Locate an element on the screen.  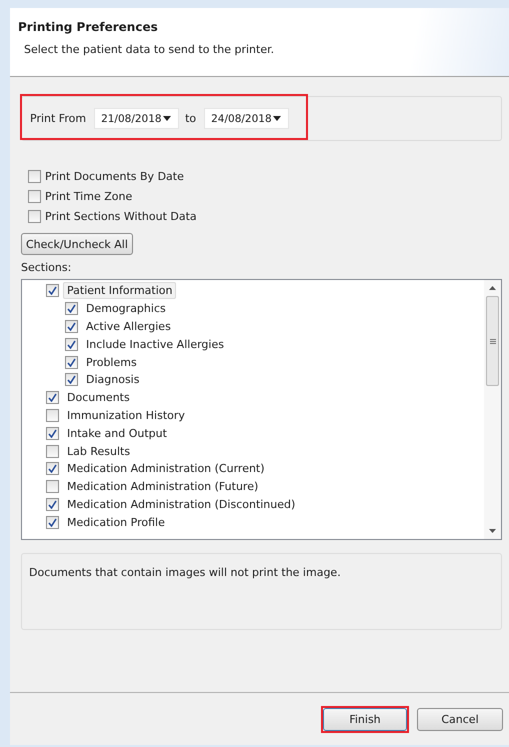
note-text: Documents that contain images will not print the image. is located at coordinates (185, 572).